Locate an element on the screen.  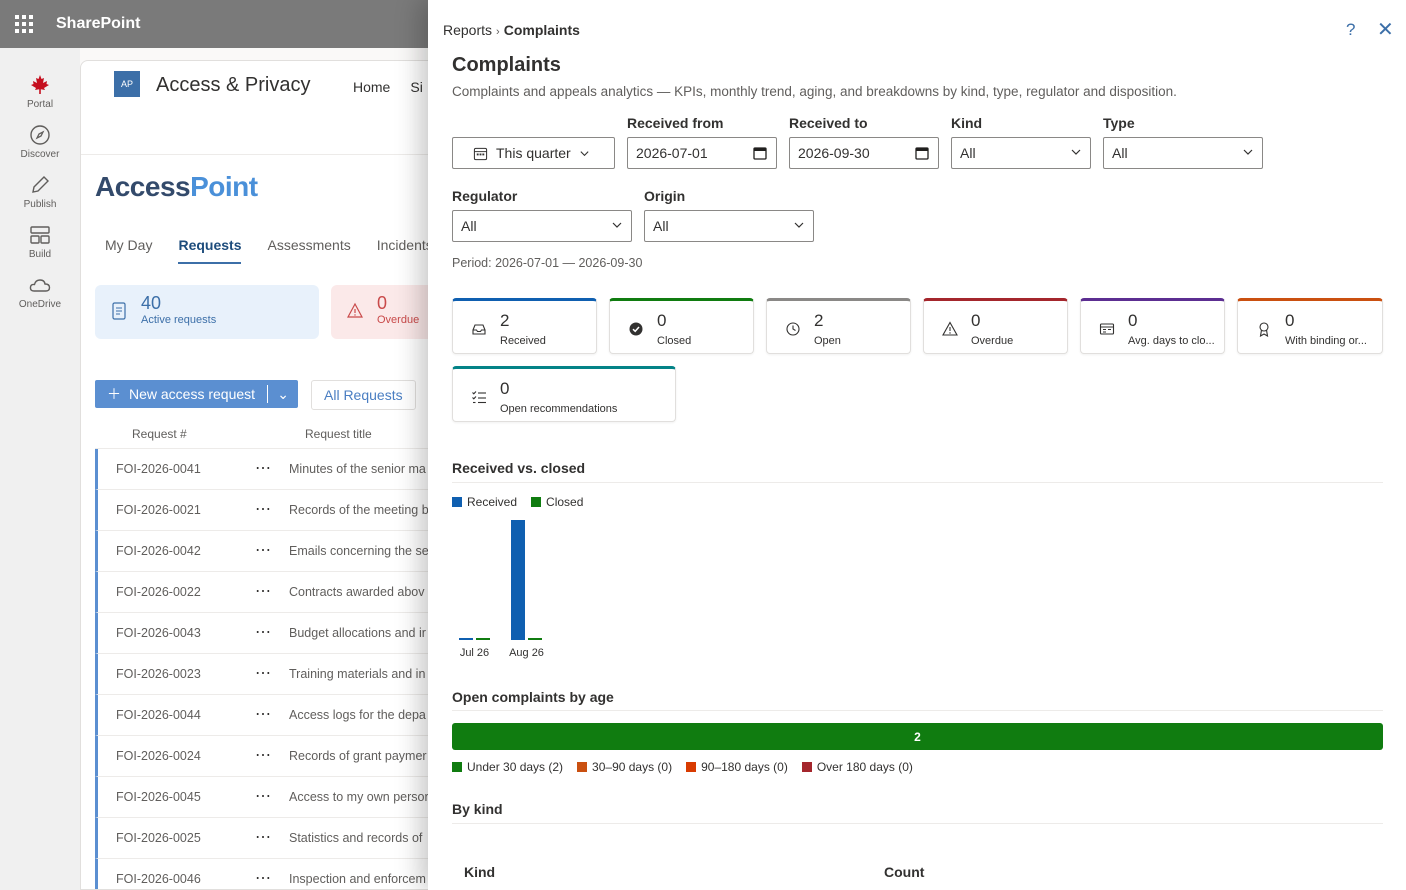
table-row: FOI-2026-0025 ⋯ Statistics and records of is located at coordinates (267, 838).